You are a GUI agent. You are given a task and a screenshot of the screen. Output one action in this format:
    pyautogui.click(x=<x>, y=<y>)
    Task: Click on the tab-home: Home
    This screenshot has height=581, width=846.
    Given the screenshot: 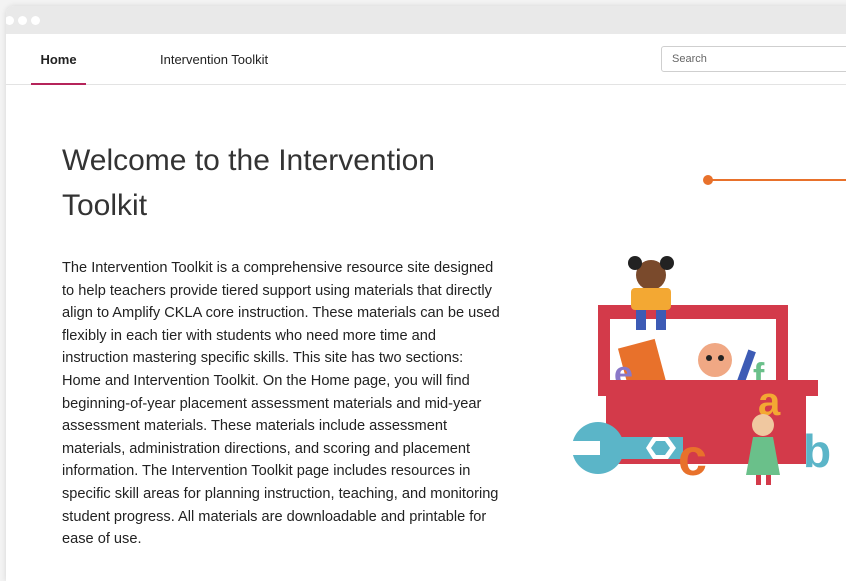 What is the action you would take?
    pyautogui.click(x=58, y=59)
    